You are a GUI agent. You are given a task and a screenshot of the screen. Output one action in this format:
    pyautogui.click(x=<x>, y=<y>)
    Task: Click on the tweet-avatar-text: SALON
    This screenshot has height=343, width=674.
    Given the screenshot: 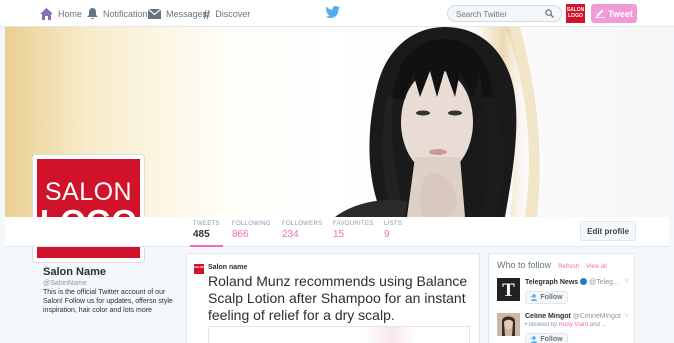 What is the action you would take?
    pyautogui.click(x=199, y=267)
    